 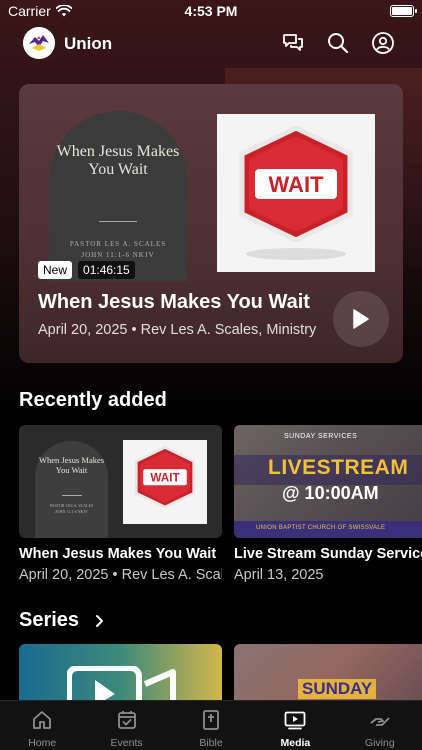 I want to click on thumb-wait-text: WAIT, so click(x=165, y=477).